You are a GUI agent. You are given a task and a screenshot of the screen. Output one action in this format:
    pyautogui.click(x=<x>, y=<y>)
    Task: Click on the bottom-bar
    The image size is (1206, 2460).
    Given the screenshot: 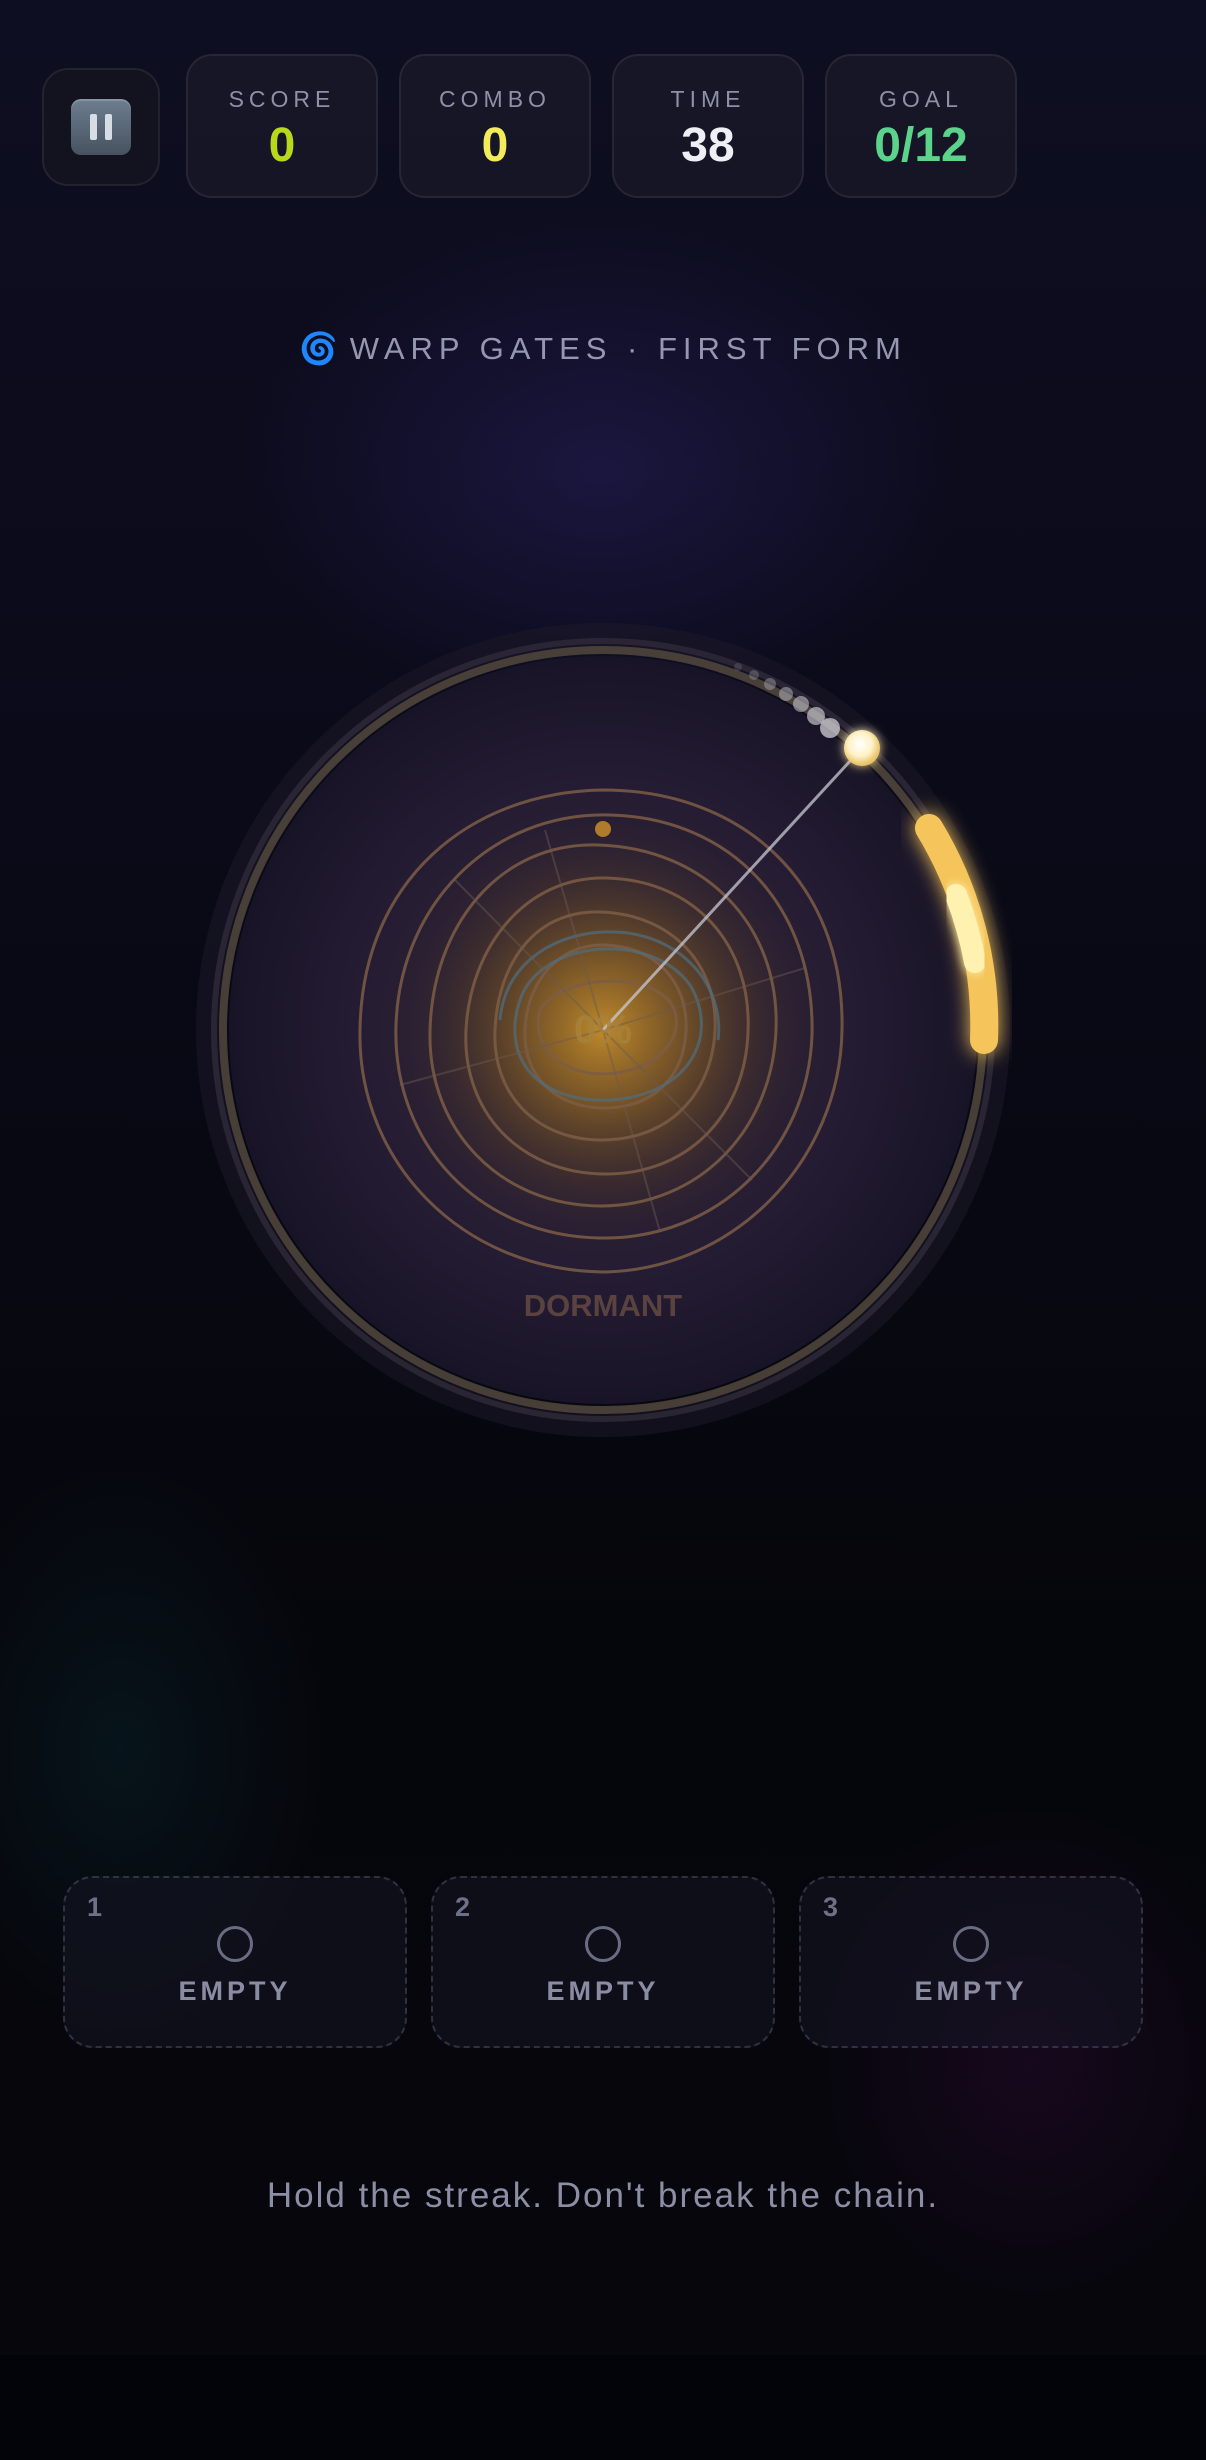 What is the action you would take?
    pyautogui.click(x=603, y=2407)
    